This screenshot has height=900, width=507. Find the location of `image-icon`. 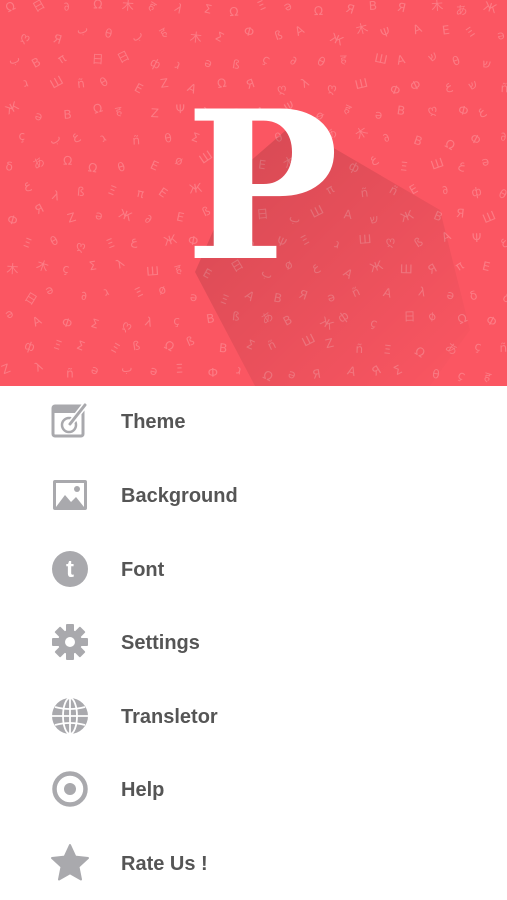

image-icon is located at coordinates (70, 495).